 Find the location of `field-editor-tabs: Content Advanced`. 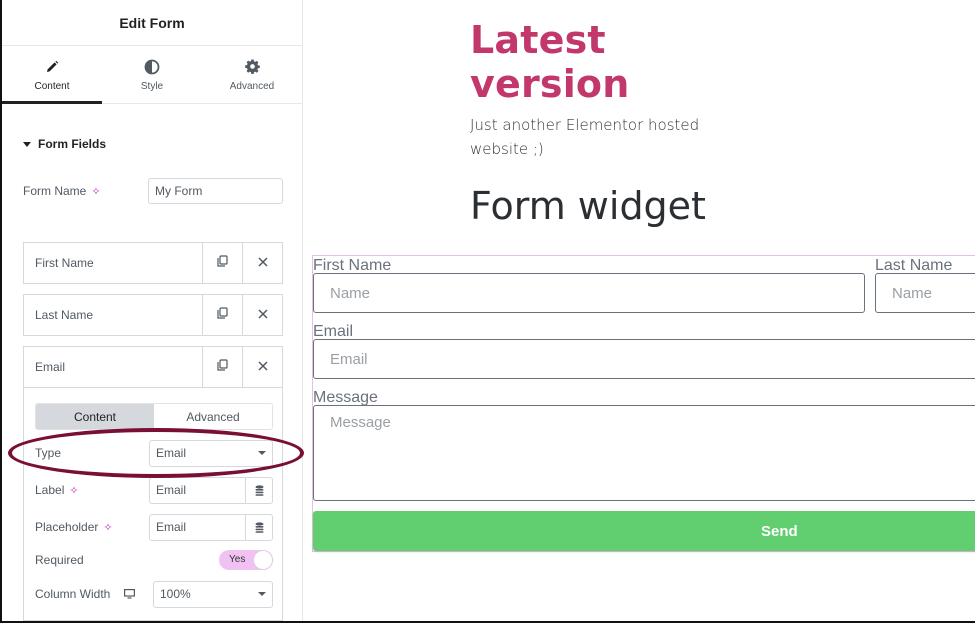

field-editor-tabs: Content Advanced is located at coordinates (154, 416).